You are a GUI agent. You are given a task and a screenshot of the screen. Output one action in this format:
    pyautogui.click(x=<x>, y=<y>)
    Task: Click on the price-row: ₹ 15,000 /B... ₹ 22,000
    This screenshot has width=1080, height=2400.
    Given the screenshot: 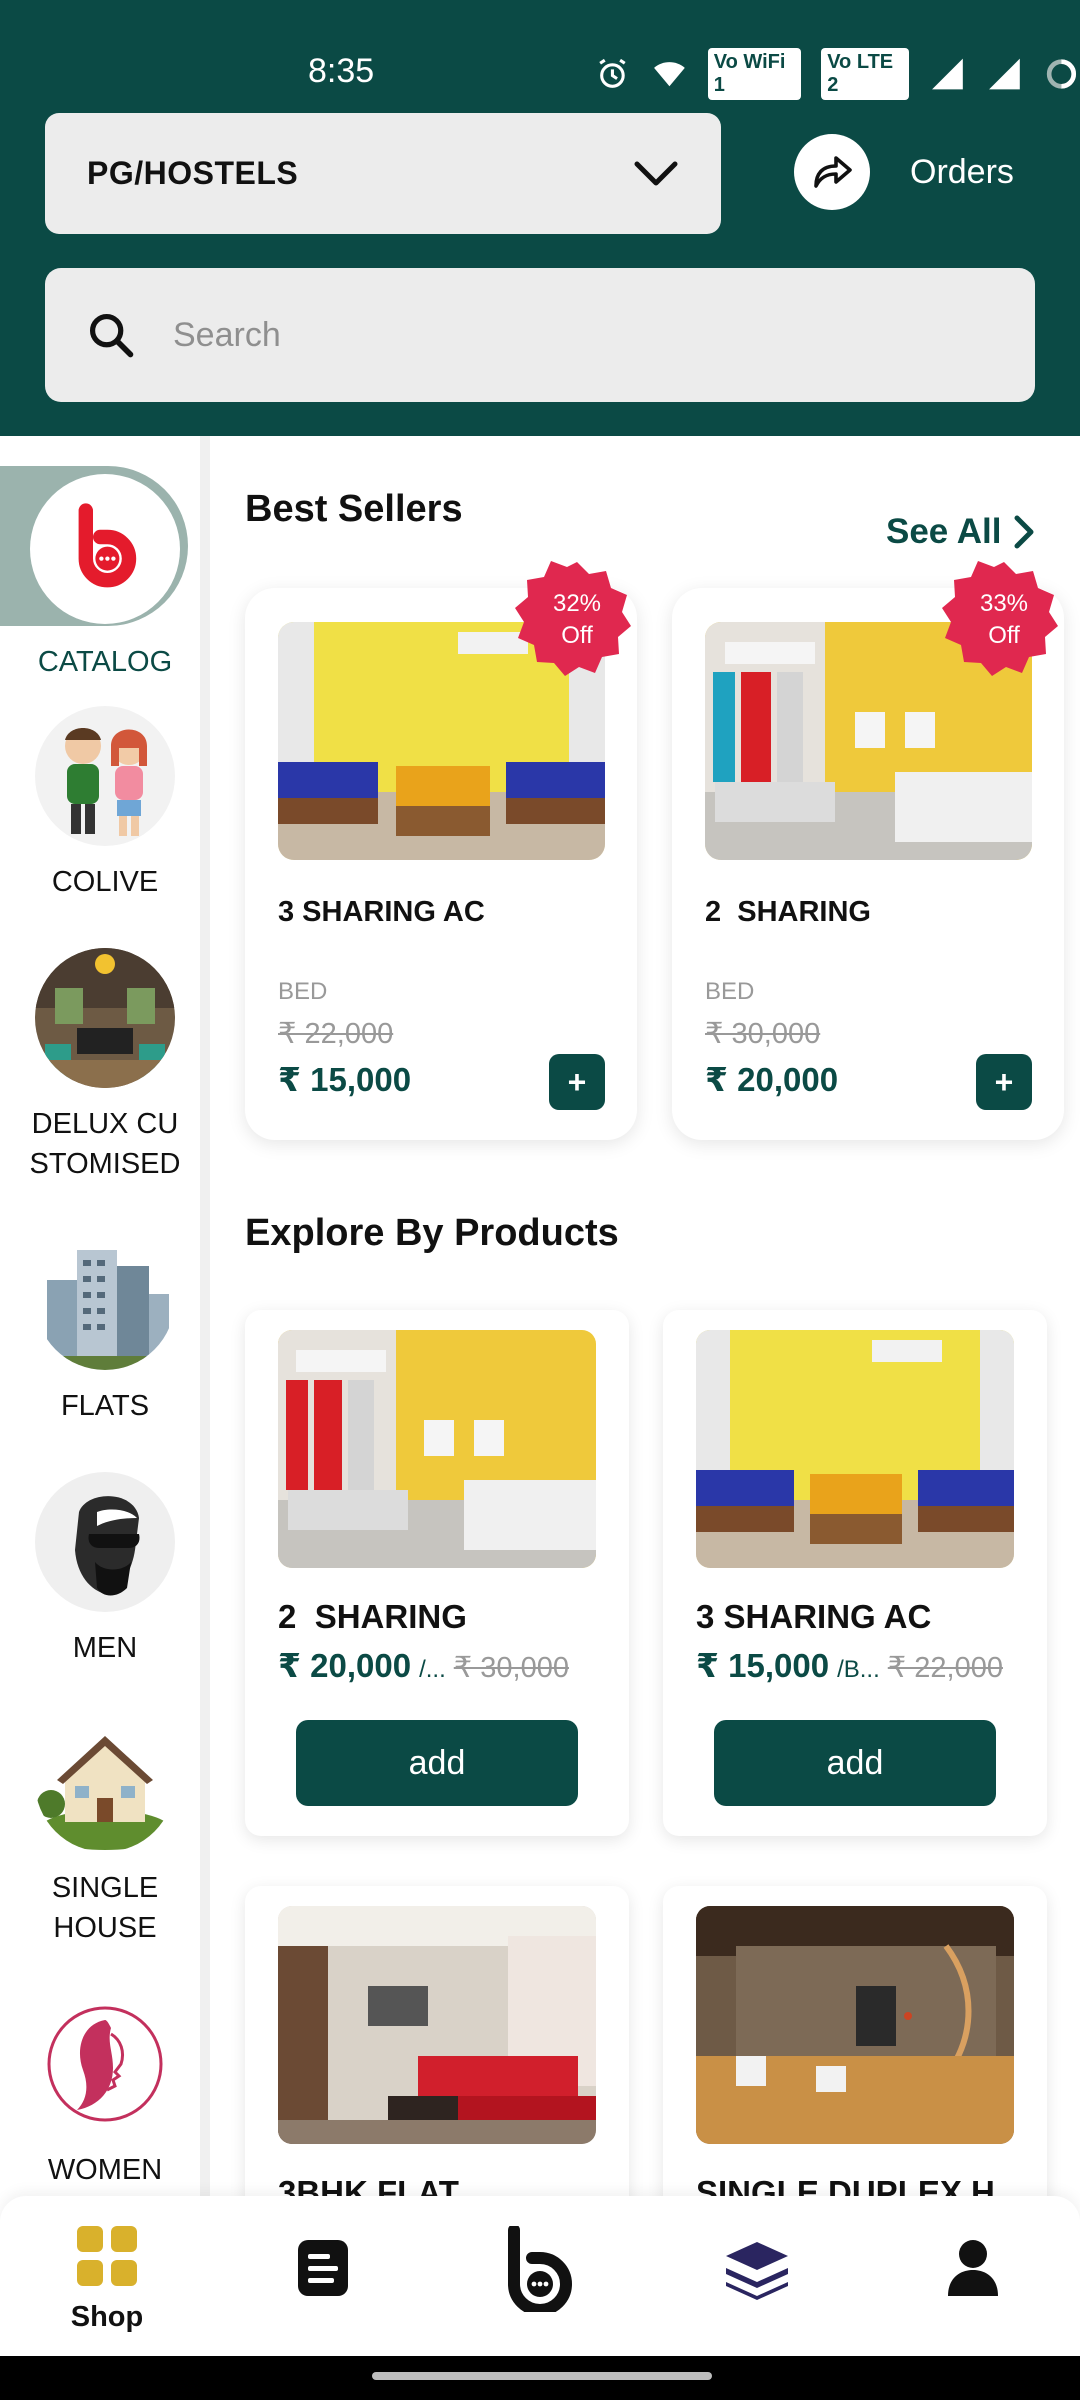 What is the action you would take?
    pyautogui.click(x=849, y=1665)
    